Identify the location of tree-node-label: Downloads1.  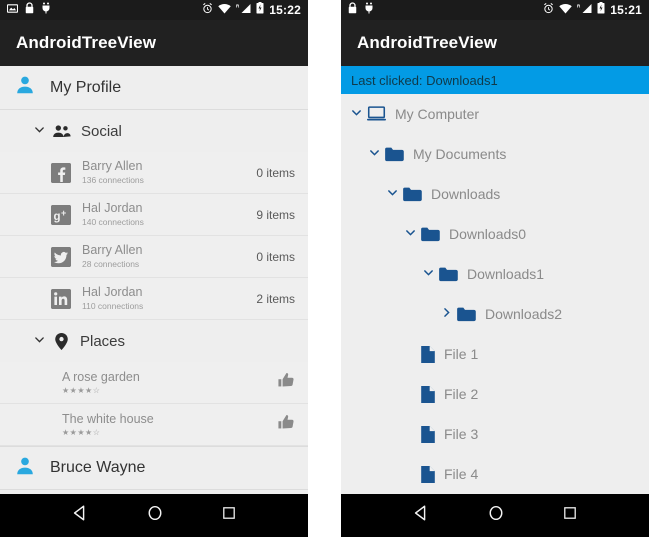
(506, 274).